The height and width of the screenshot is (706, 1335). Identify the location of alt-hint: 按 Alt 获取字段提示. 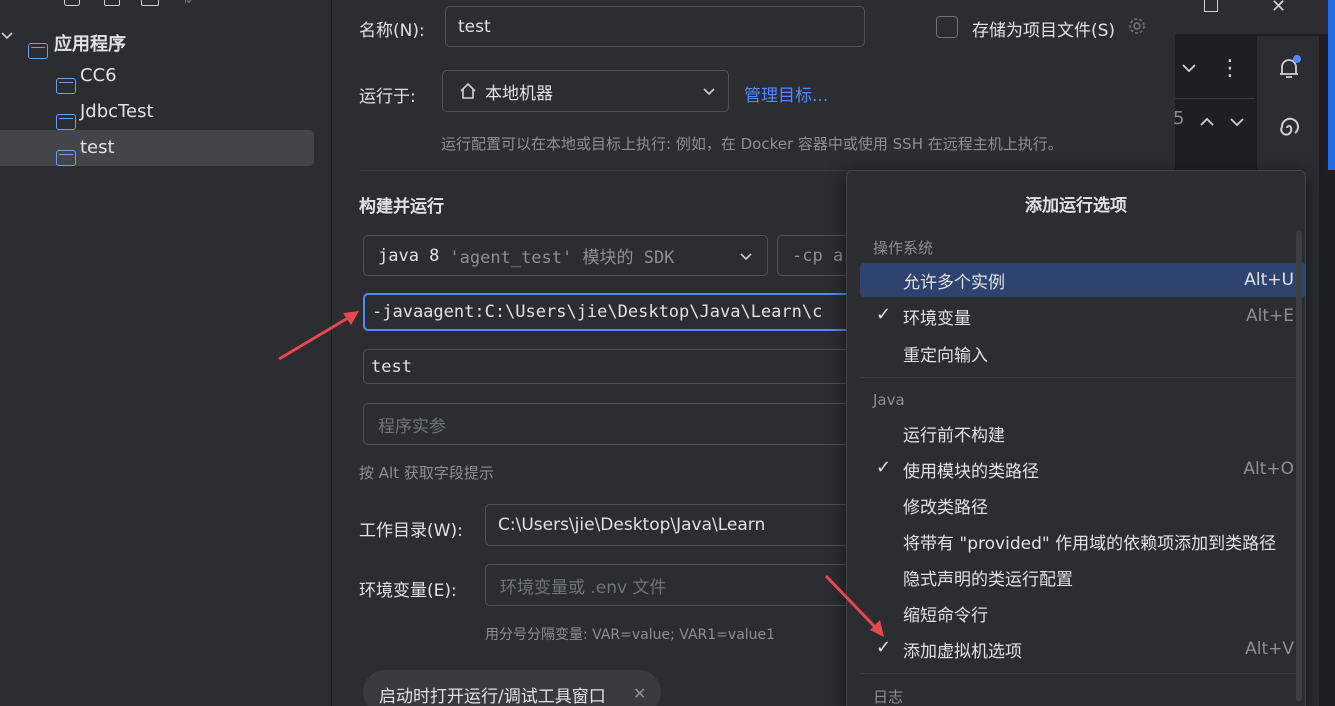
(426, 473).